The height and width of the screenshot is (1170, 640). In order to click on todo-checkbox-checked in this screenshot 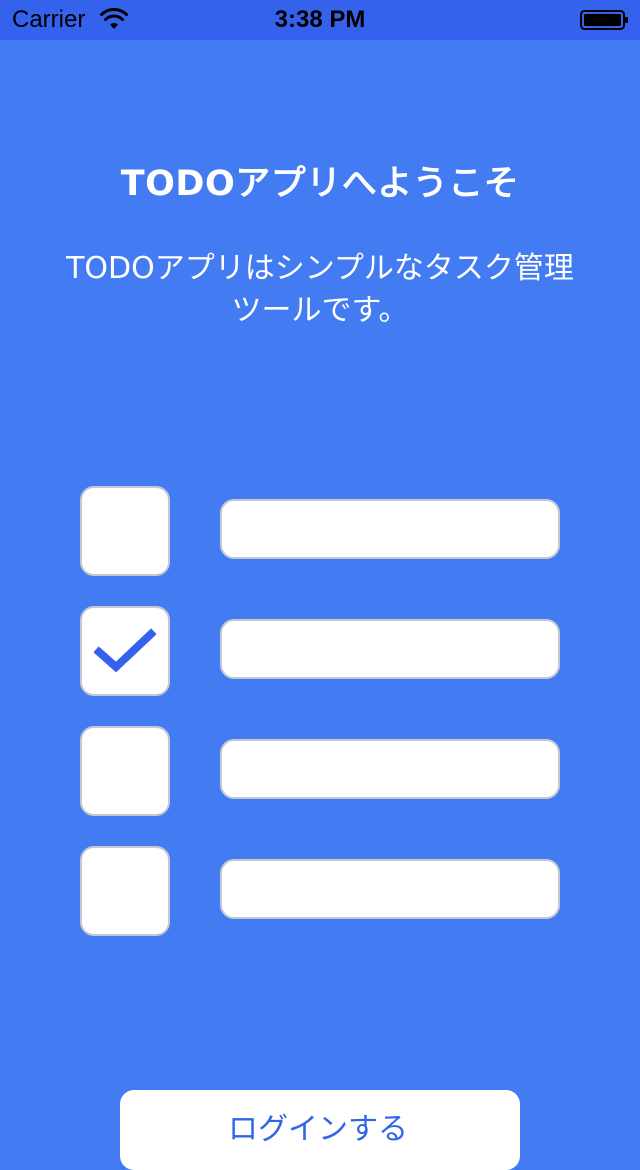, I will do `click(125, 651)`.